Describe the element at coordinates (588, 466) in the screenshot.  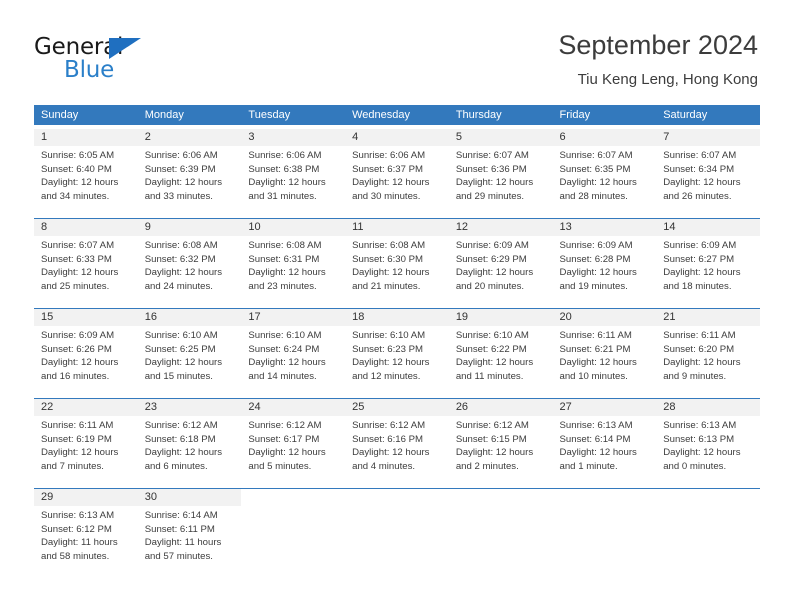
I see `daylight-text-line2: and 1 minute.` at that location.